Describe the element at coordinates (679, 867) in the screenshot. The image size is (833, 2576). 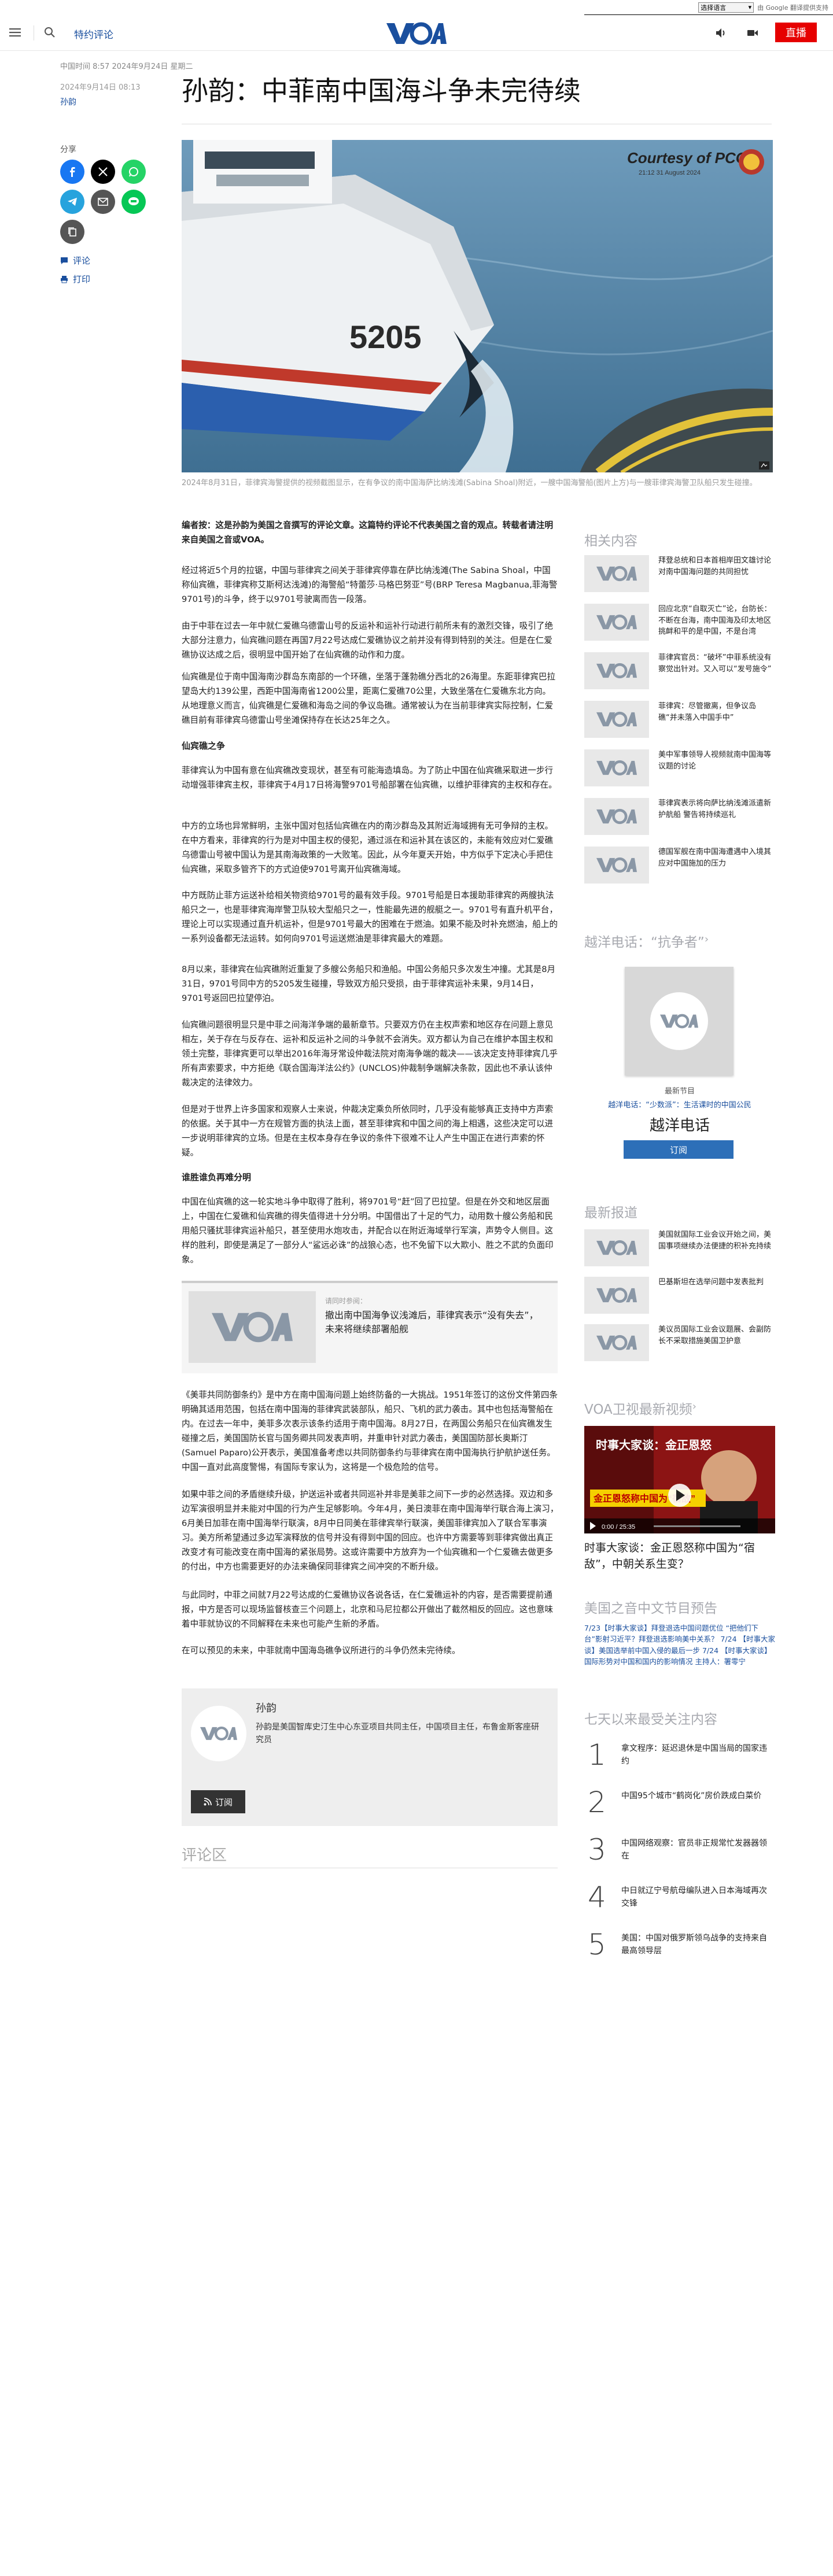
I see `related-item: 德国军舰在南中国海遭遇中入境其应对中国施加的压力` at that location.